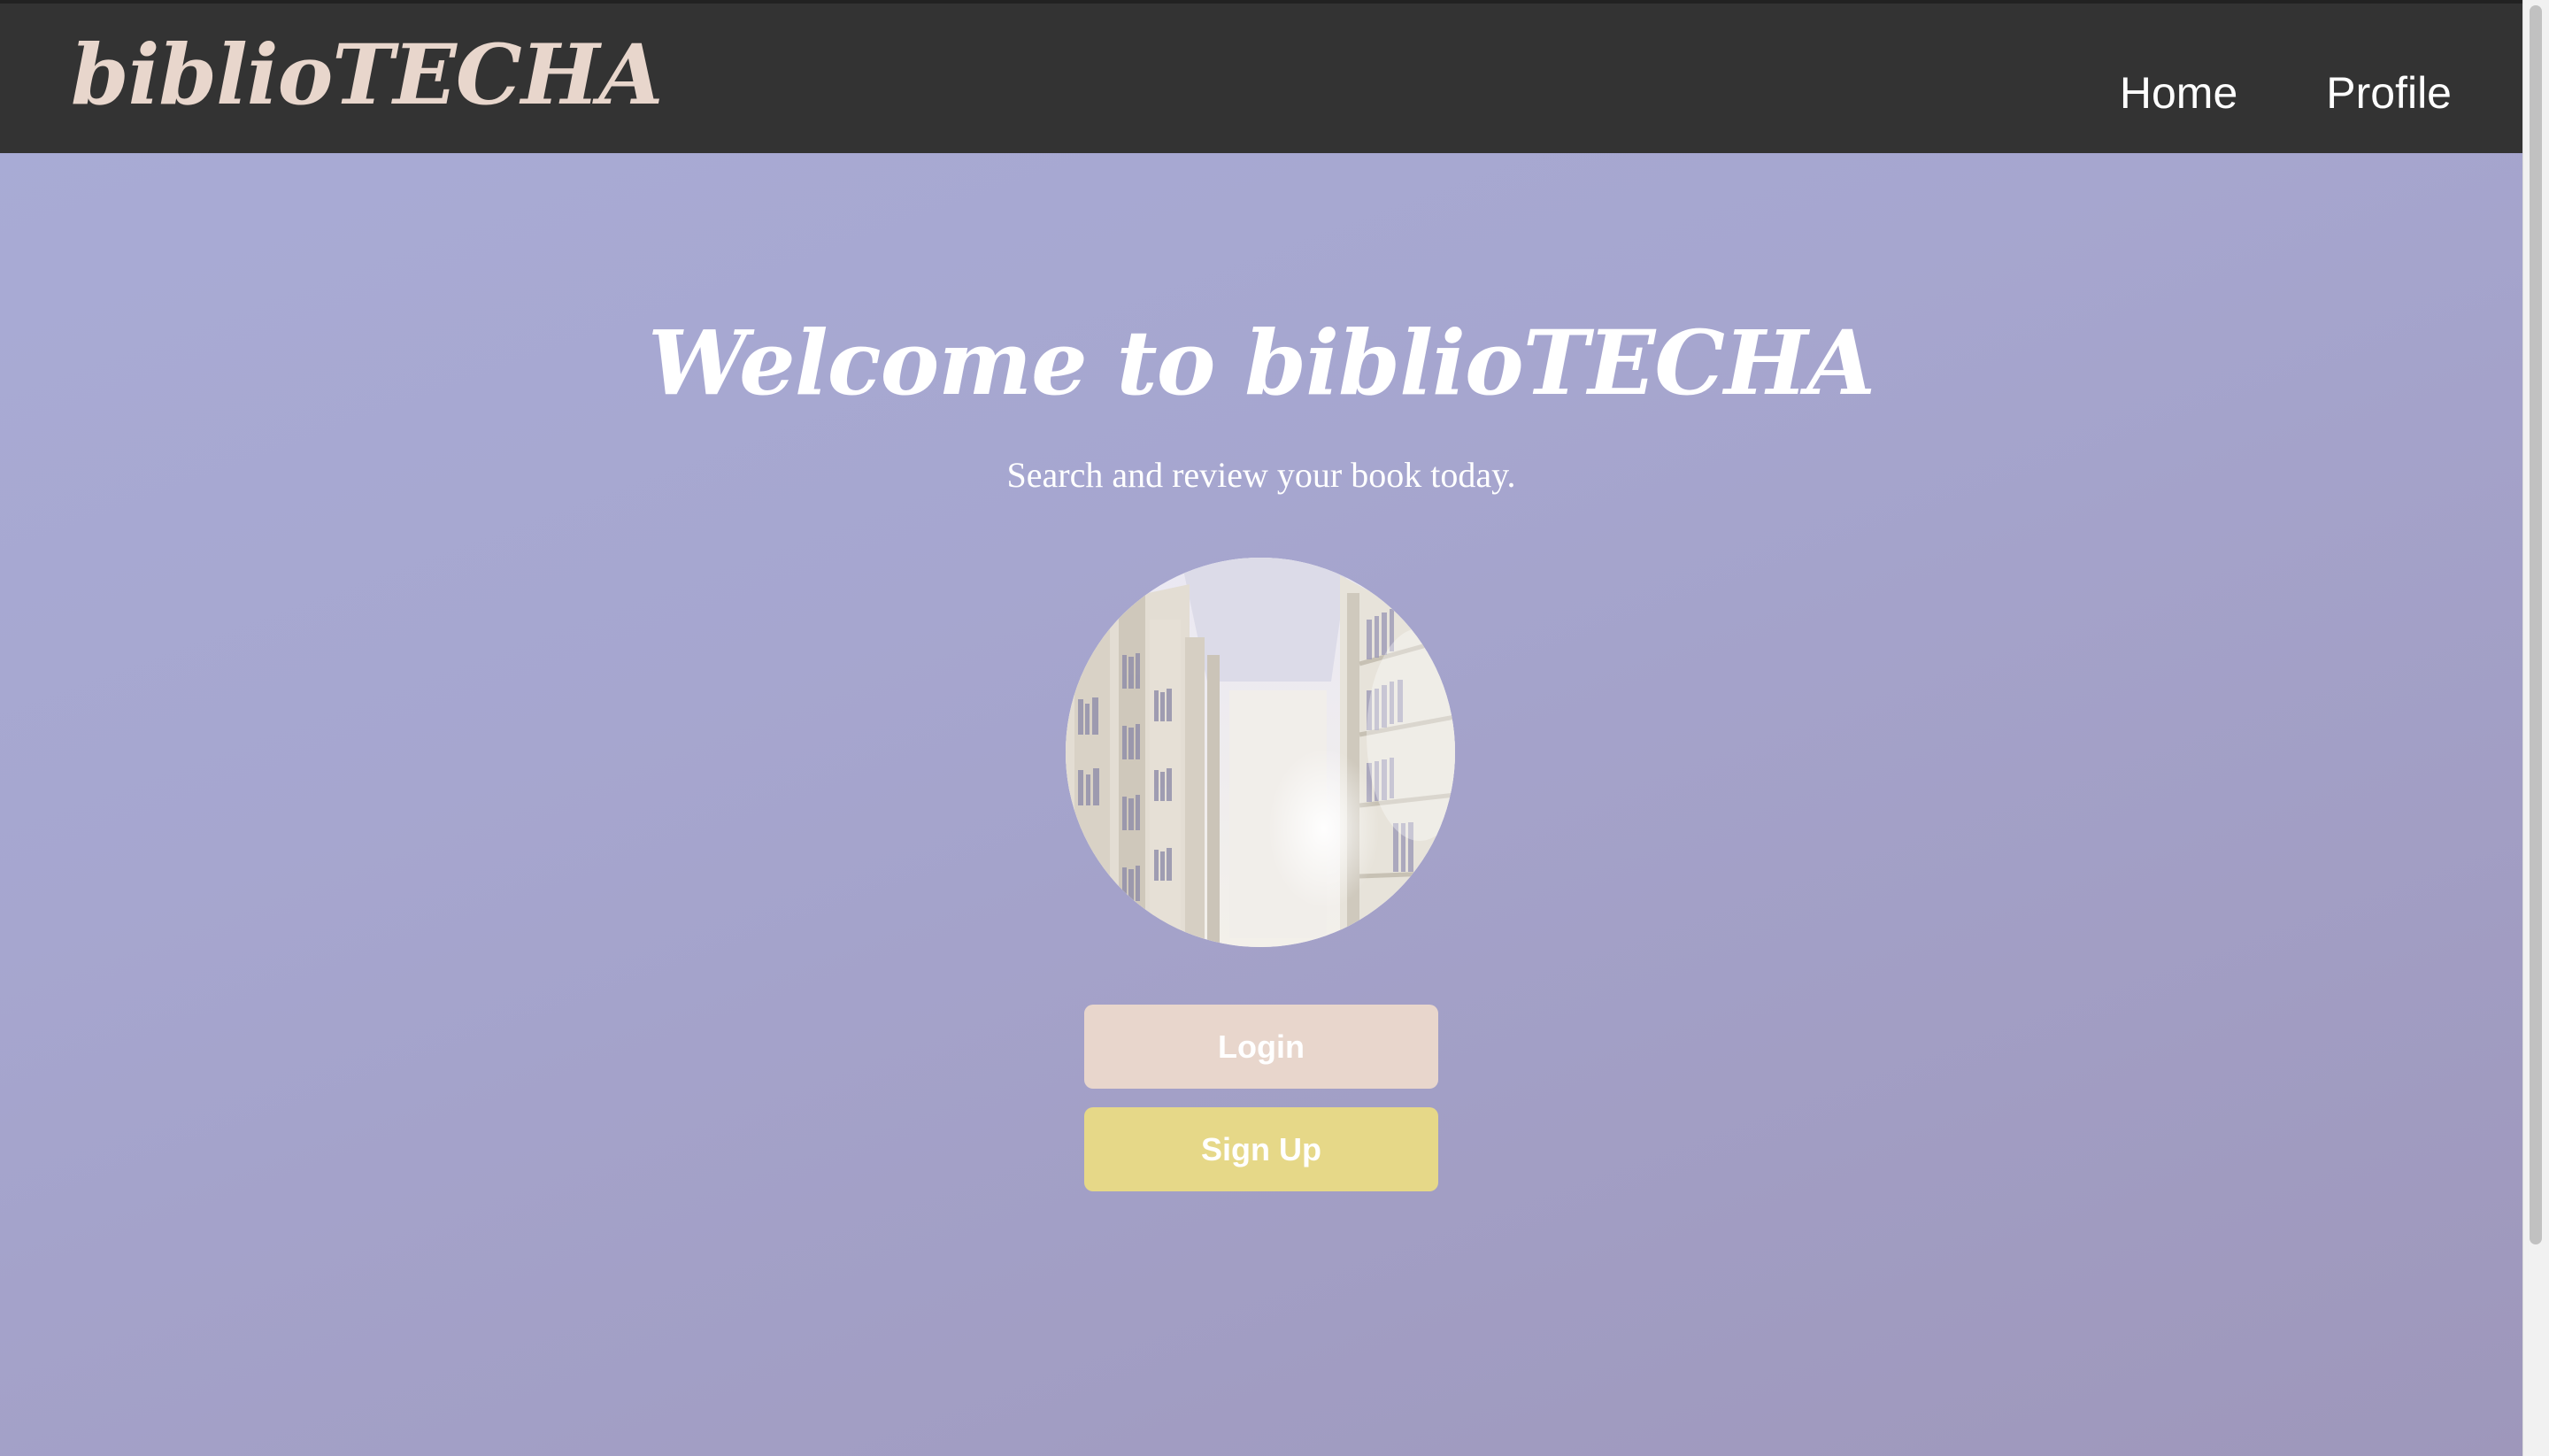 The height and width of the screenshot is (1456, 2549). I want to click on signup-button: Sign Up, so click(1261, 1149).